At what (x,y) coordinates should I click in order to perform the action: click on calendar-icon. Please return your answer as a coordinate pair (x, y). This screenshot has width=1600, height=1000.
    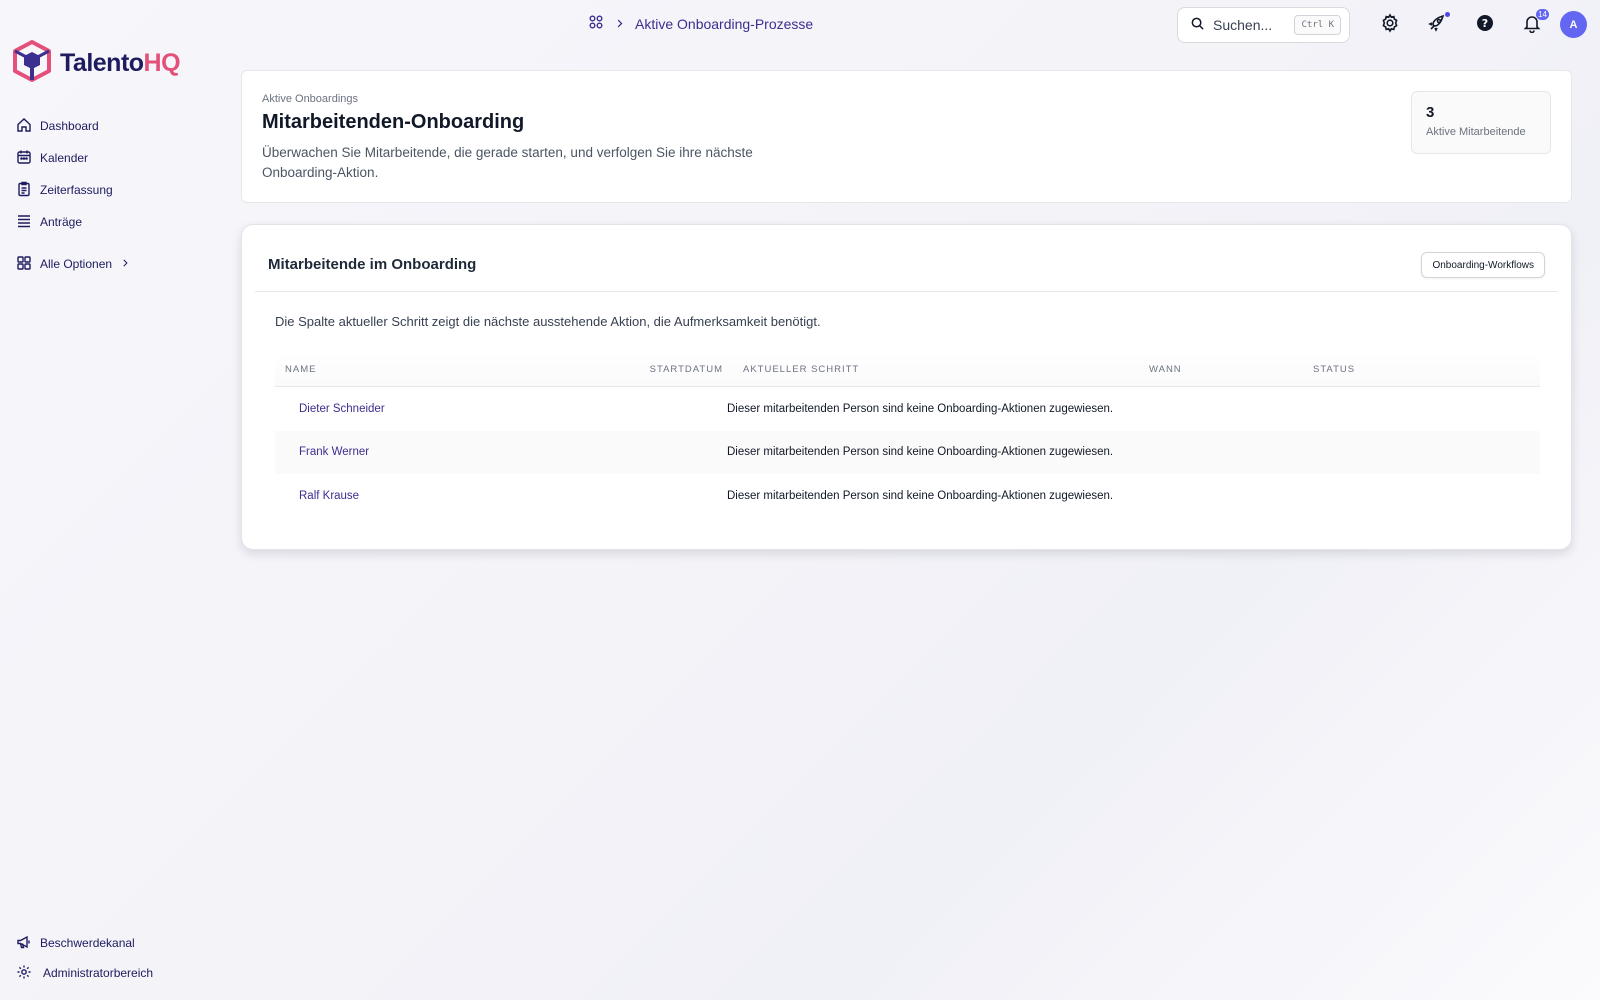
    Looking at the image, I should click on (24, 158).